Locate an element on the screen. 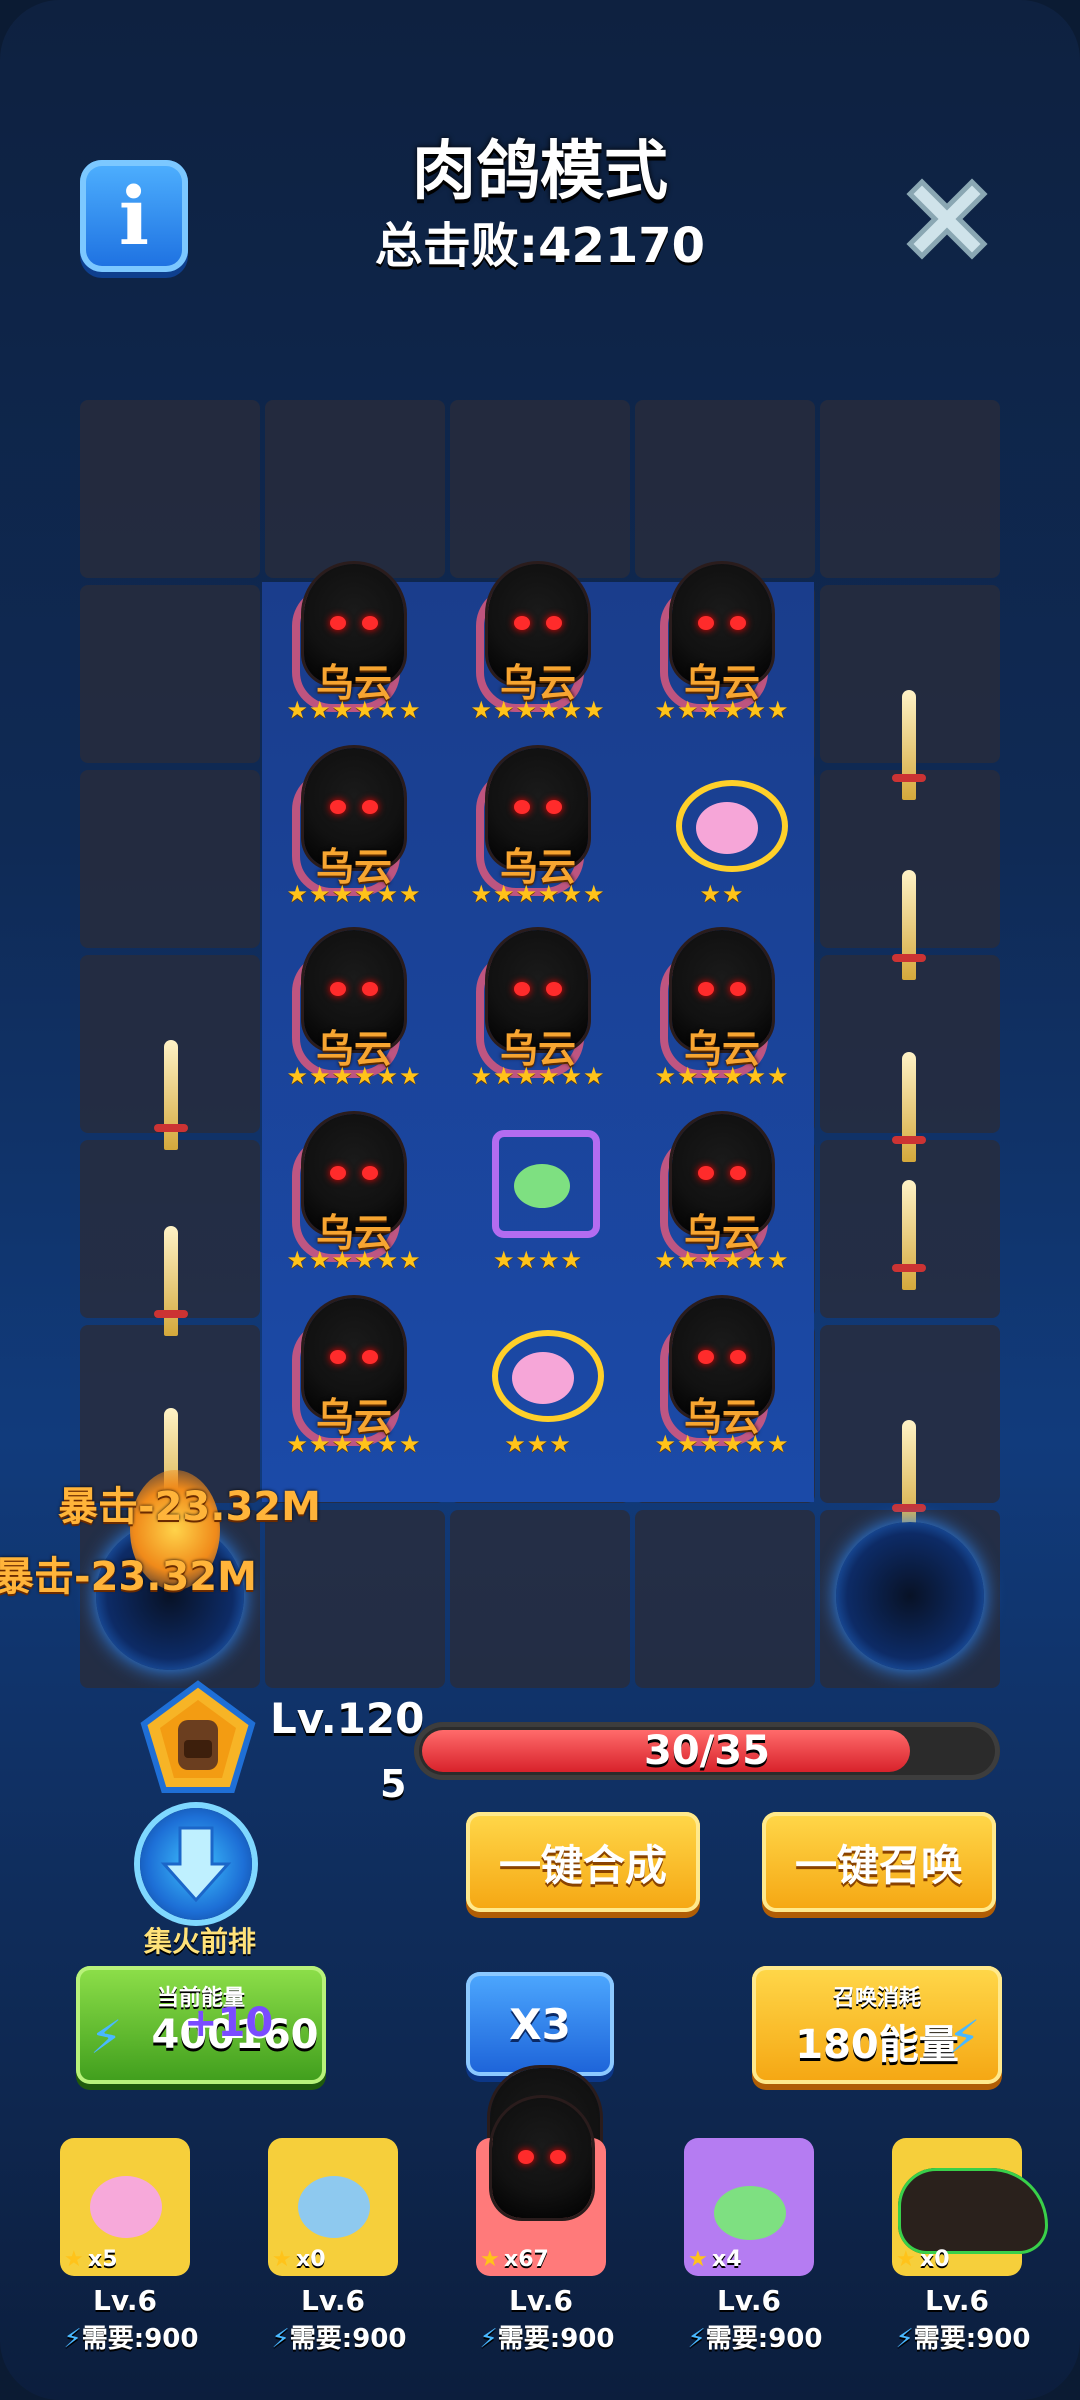  unit-green-slime: ★★★★ is located at coordinates (538, 1198).